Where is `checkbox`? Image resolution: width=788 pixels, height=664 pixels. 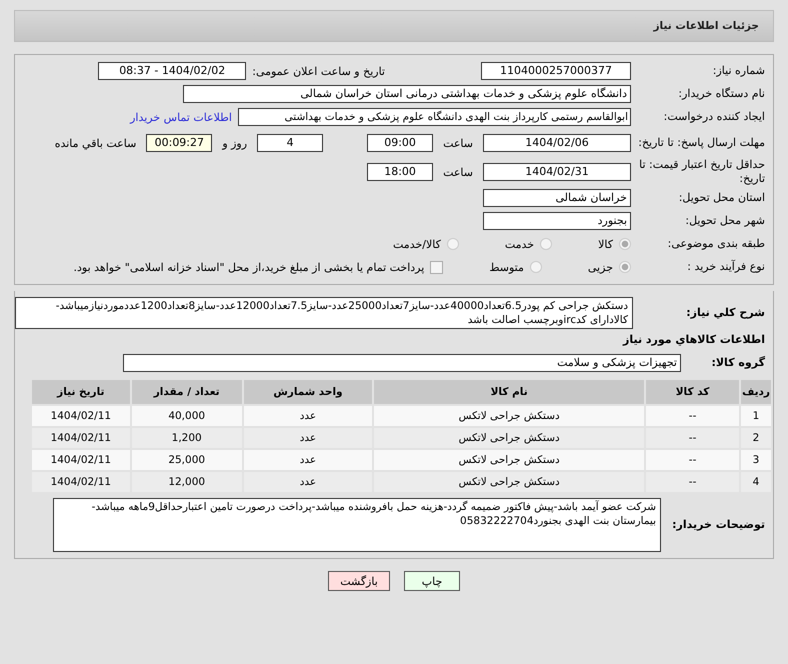 checkbox is located at coordinates (437, 267).